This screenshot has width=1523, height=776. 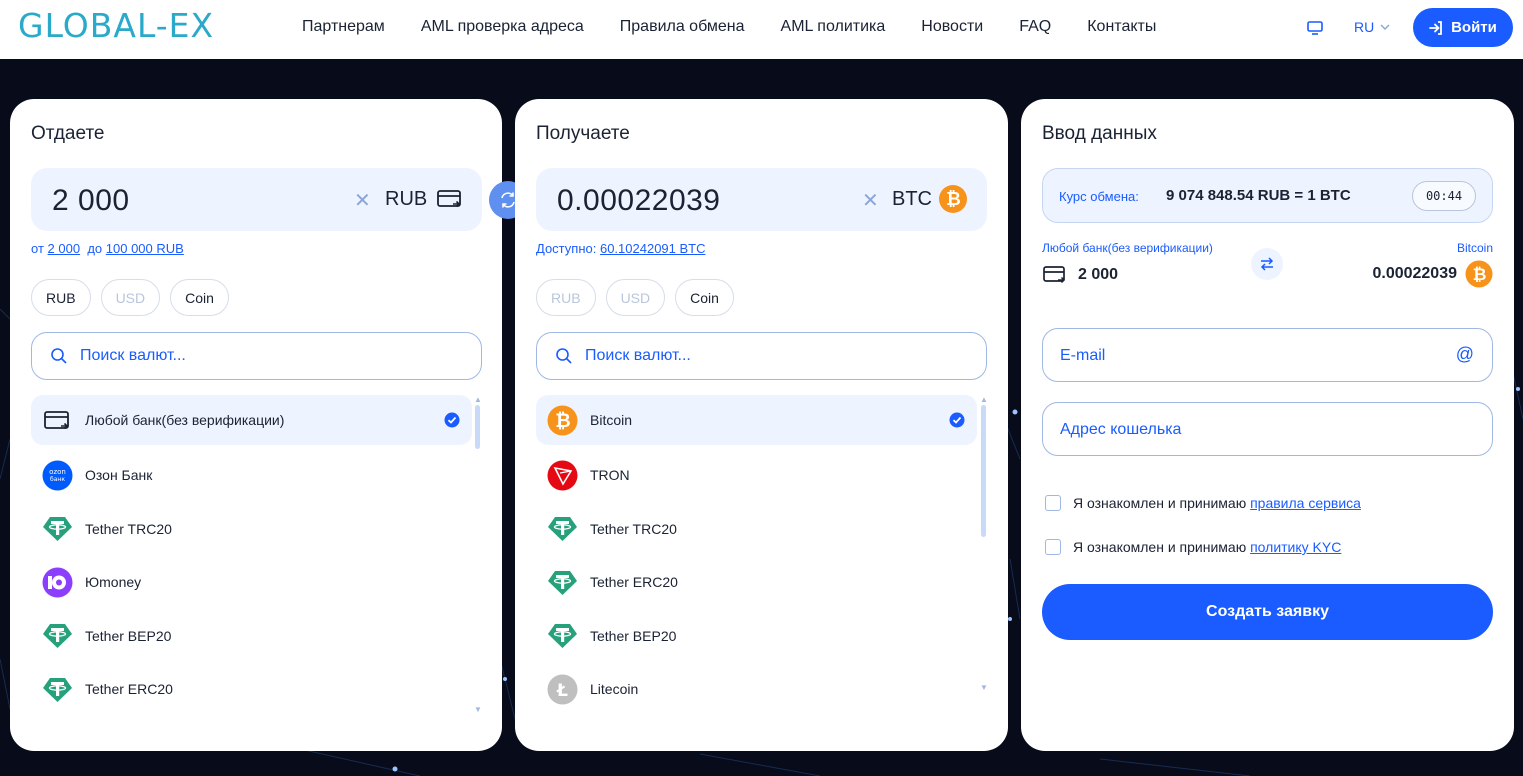 What do you see at coordinates (95, 248) in the screenshot?
I see `range-to-label: до` at bounding box center [95, 248].